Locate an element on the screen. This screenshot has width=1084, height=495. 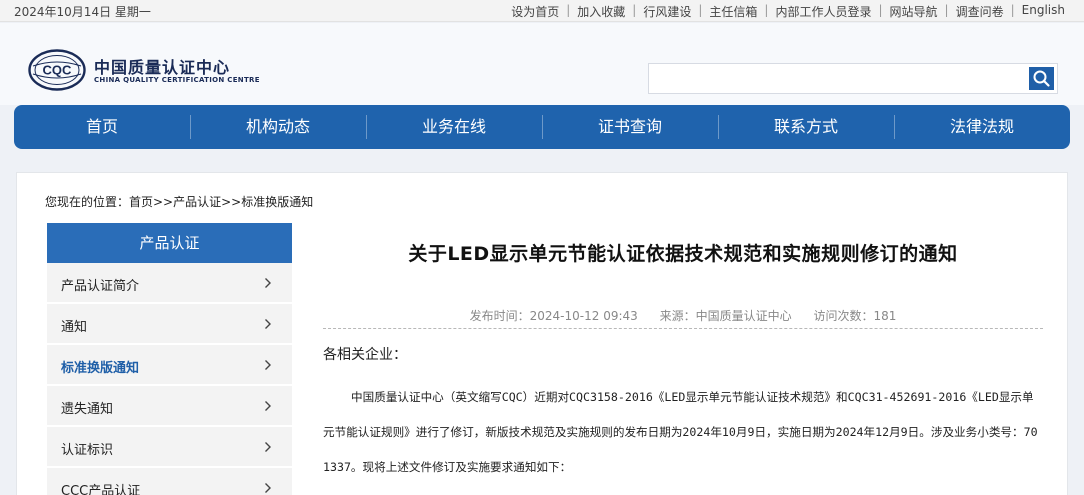
article-source: 来源：中国质量认证中心 is located at coordinates (725, 316).